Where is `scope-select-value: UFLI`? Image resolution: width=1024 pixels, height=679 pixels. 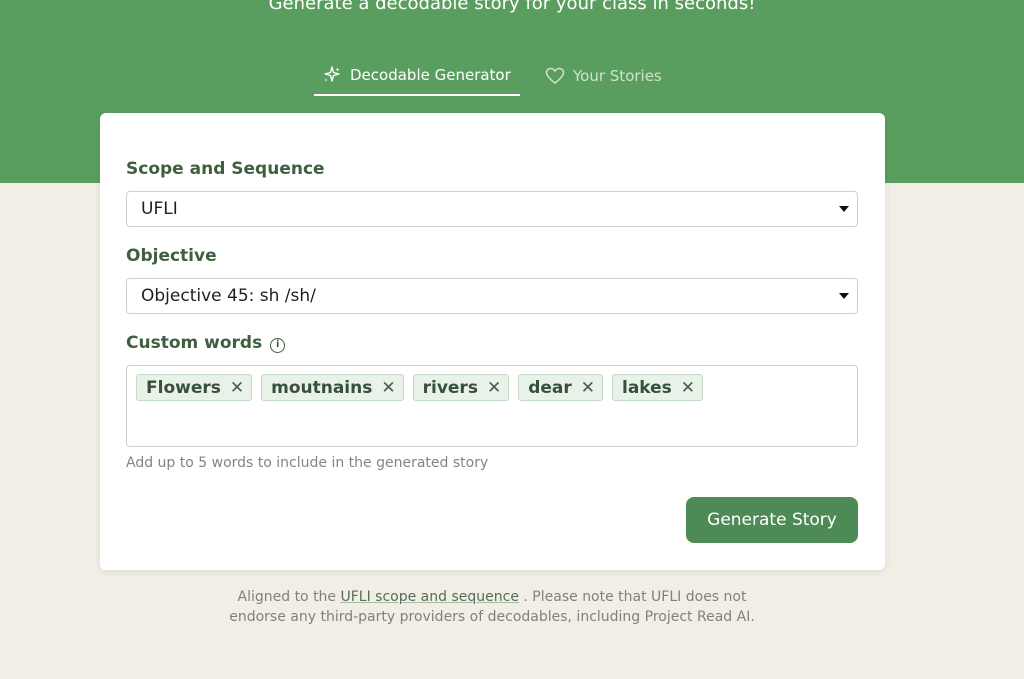 scope-select-value: UFLI is located at coordinates (159, 209).